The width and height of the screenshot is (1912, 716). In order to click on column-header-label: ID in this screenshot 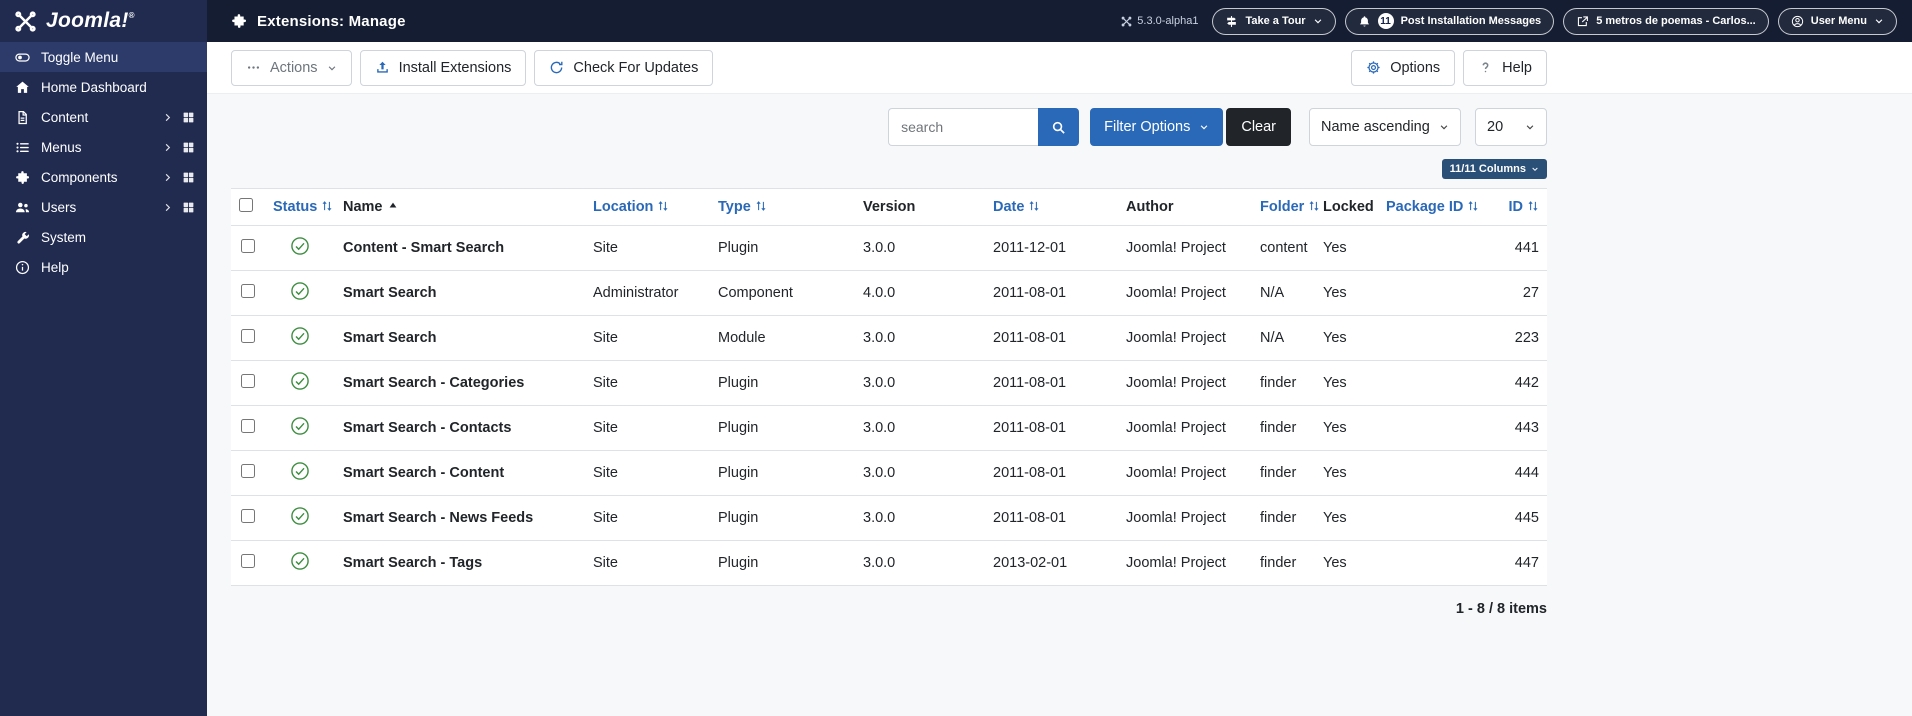, I will do `click(1516, 207)`.